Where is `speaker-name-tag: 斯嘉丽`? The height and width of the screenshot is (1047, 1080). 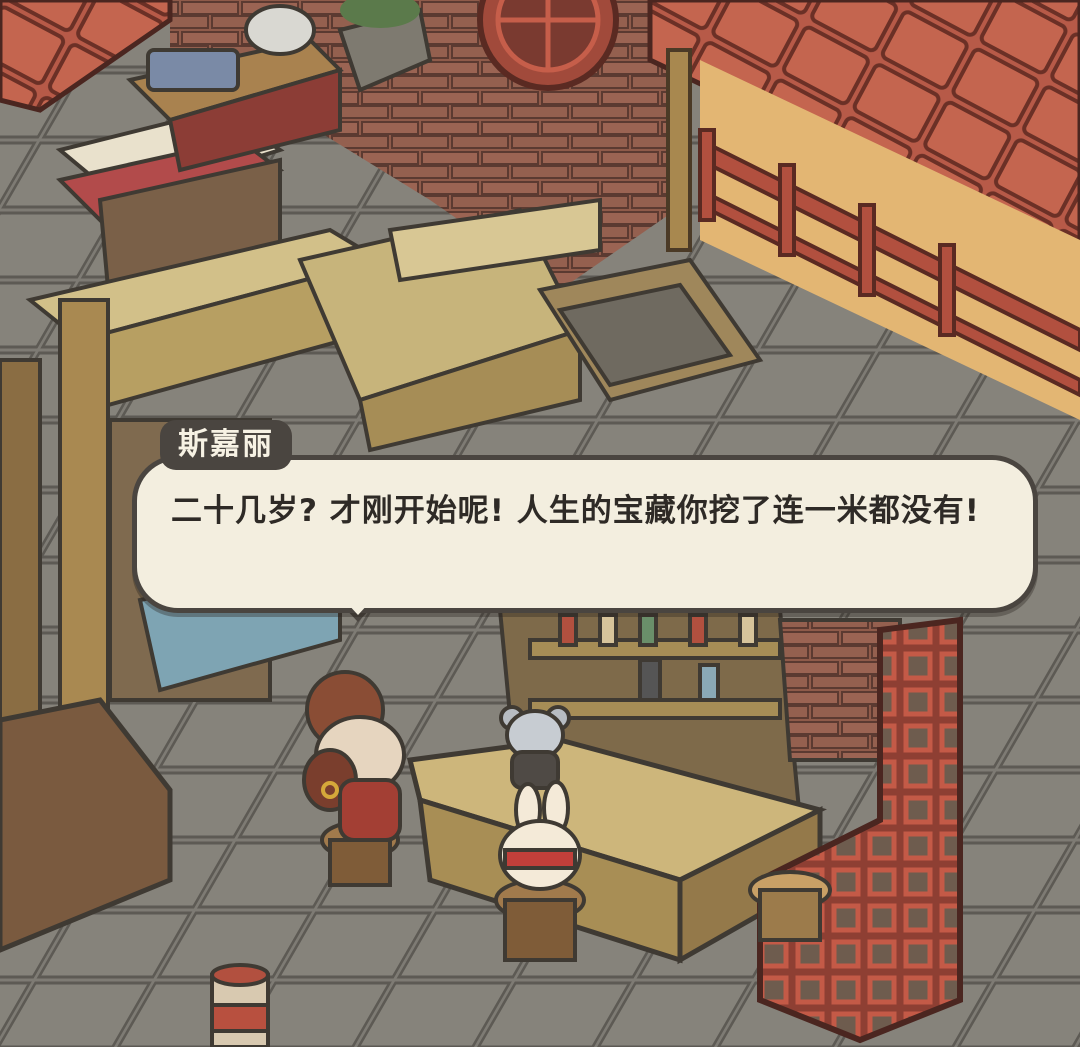
speaker-name-tag: 斯嘉丽 is located at coordinates (226, 445).